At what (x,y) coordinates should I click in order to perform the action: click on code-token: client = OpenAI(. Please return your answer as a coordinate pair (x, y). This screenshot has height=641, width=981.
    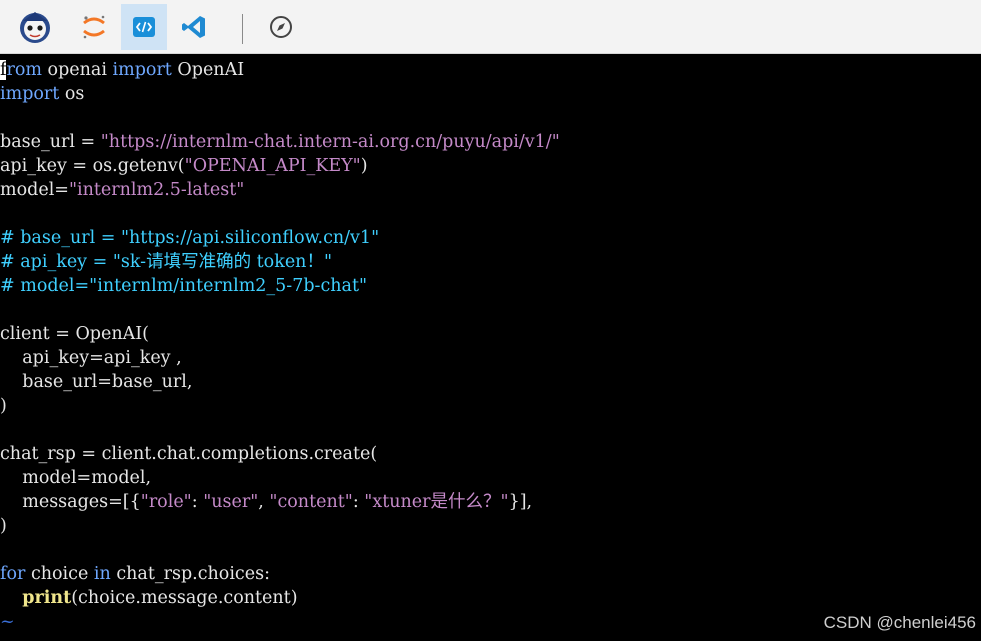
    Looking at the image, I should click on (74, 334).